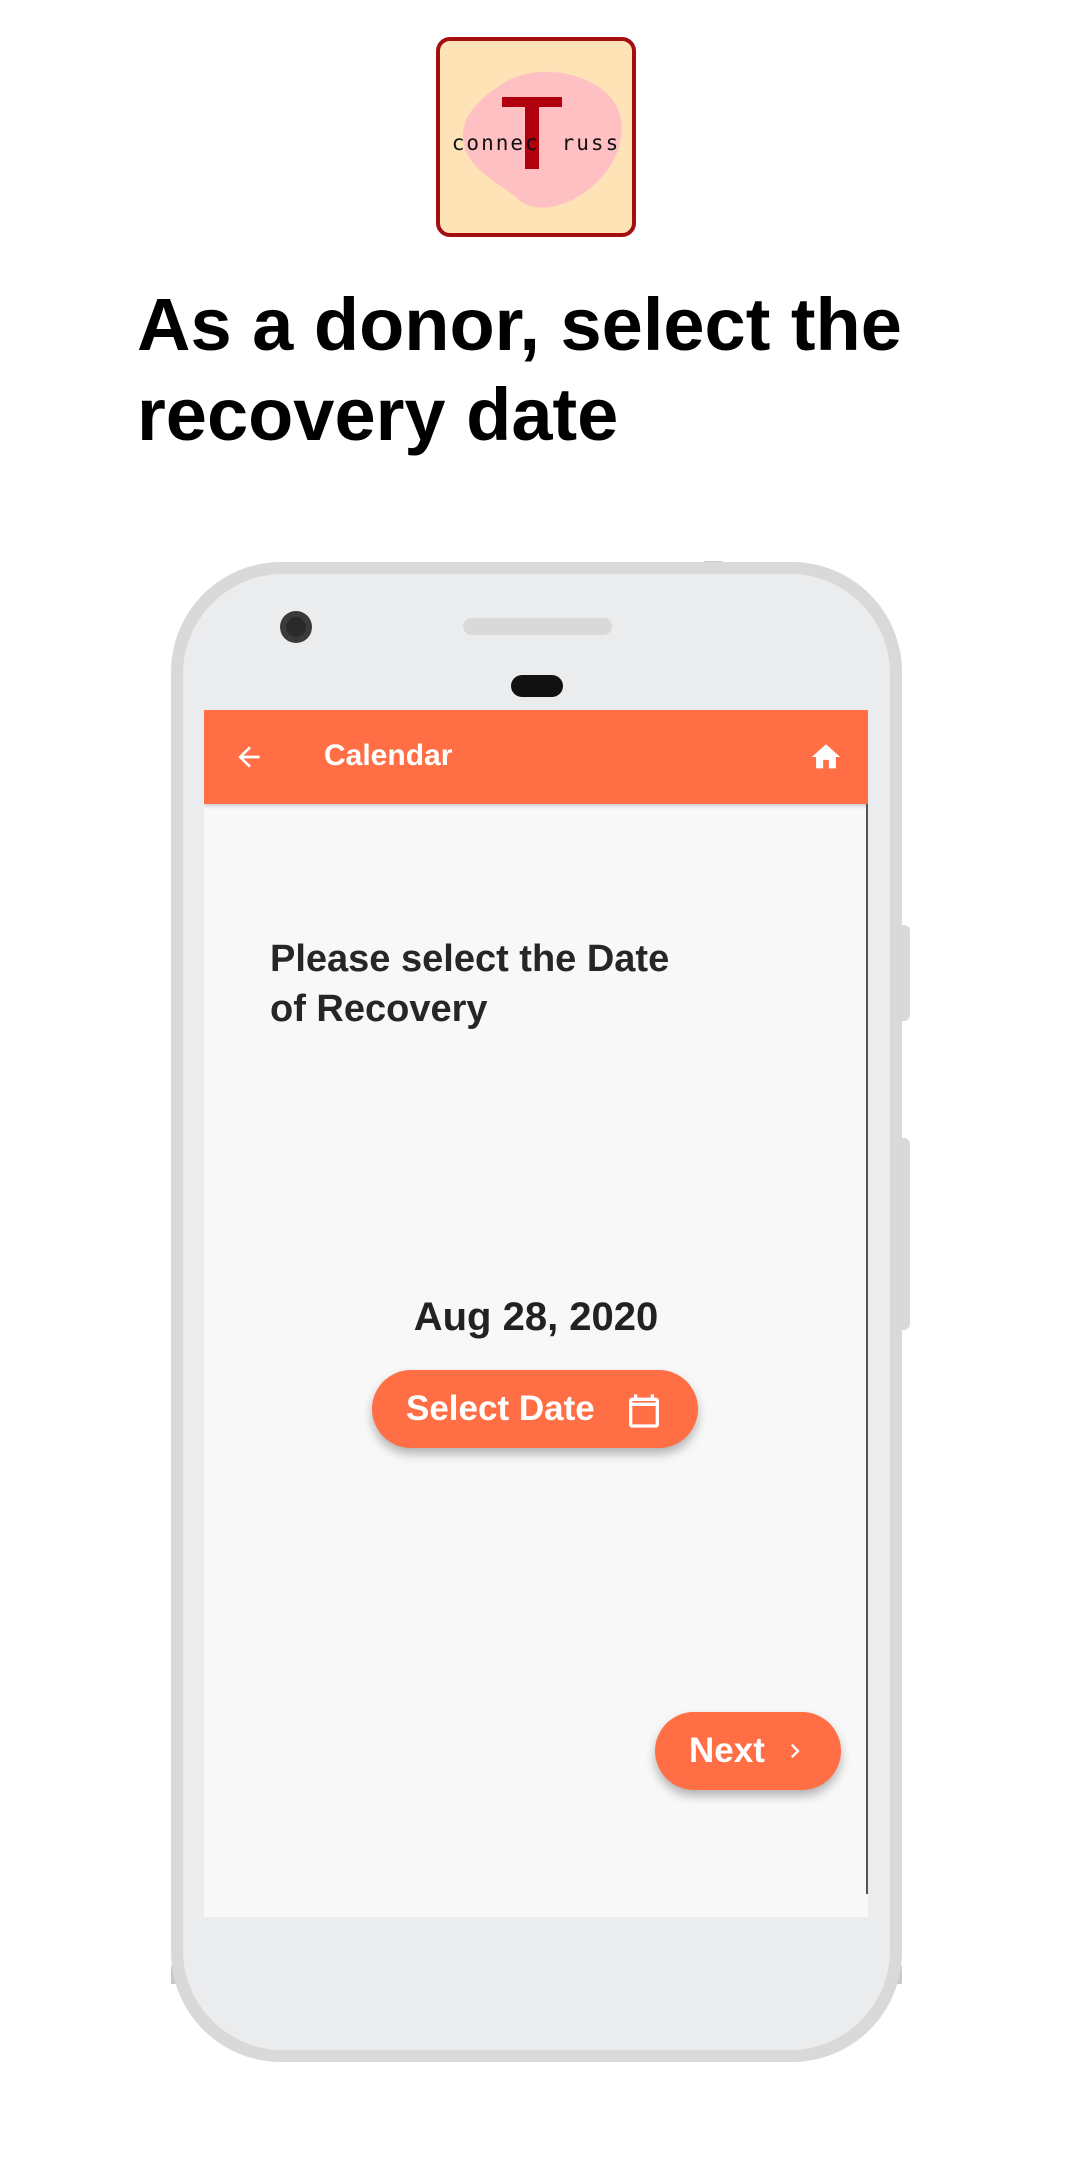  I want to click on next-button: Next, so click(748, 1751).